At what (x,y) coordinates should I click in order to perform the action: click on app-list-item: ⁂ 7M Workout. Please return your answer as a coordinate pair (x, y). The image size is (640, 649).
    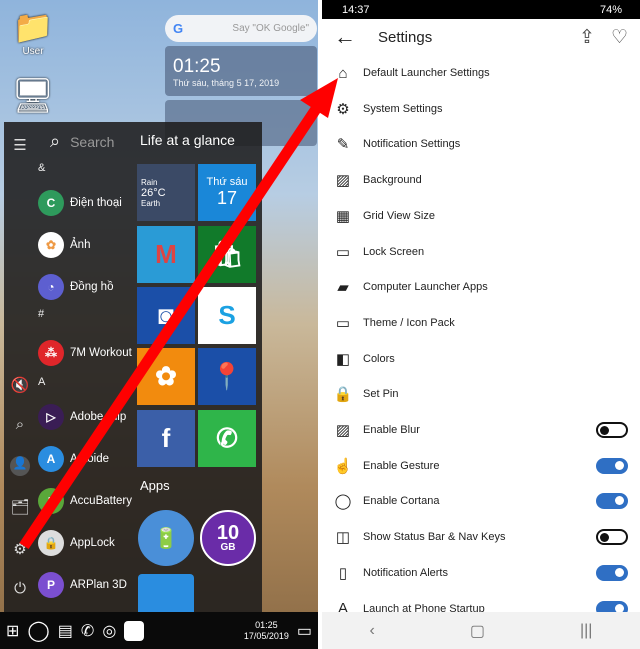
    Looking at the image, I should click on (85, 353).